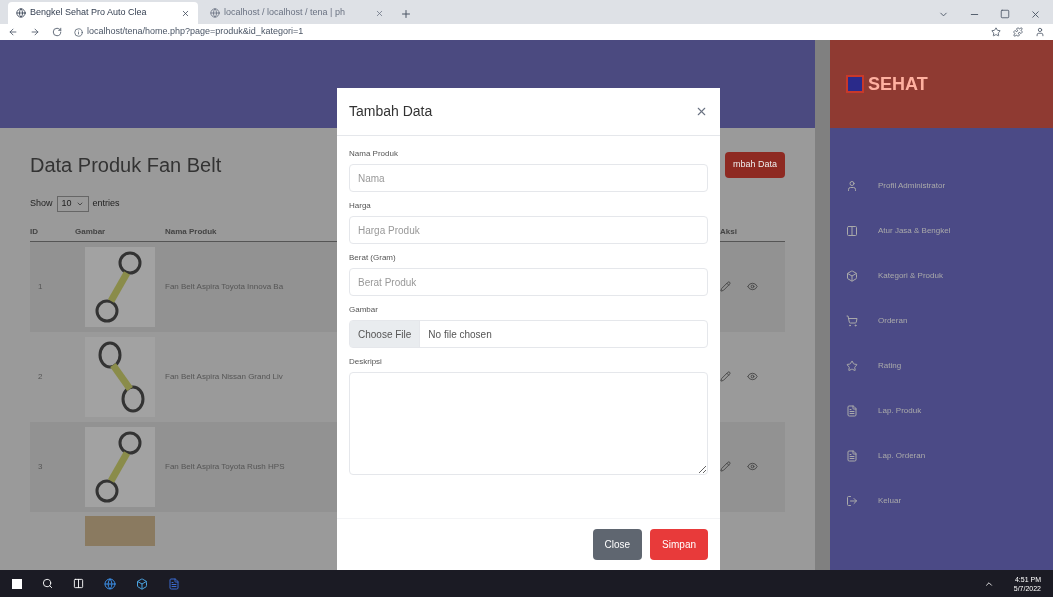 This screenshot has height=597, width=1053. What do you see at coordinates (174, 583) in the screenshot?
I see `app-icon` at bounding box center [174, 583].